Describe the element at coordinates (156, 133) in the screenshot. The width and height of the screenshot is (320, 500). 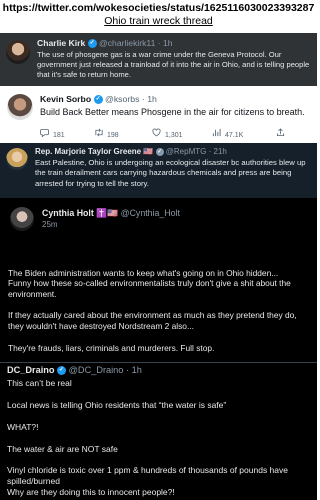
I see `like-icon` at that location.